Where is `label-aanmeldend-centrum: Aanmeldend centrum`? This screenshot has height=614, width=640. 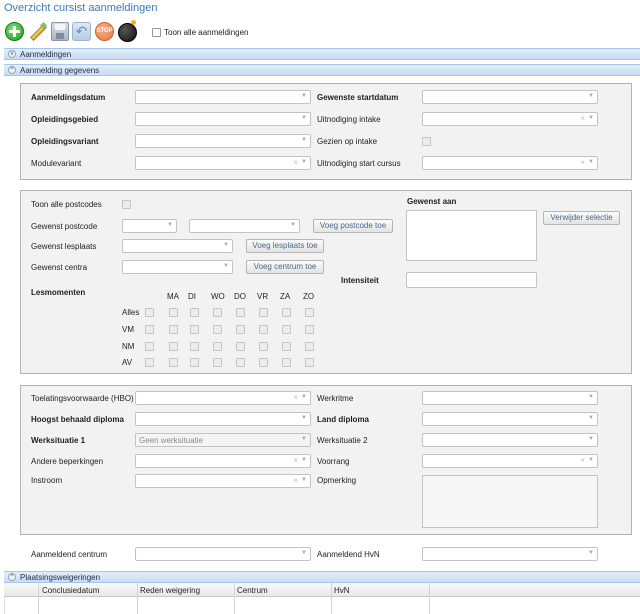
label-aanmeldend-centrum: Aanmeldend centrum is located at coordinates (69, 554).